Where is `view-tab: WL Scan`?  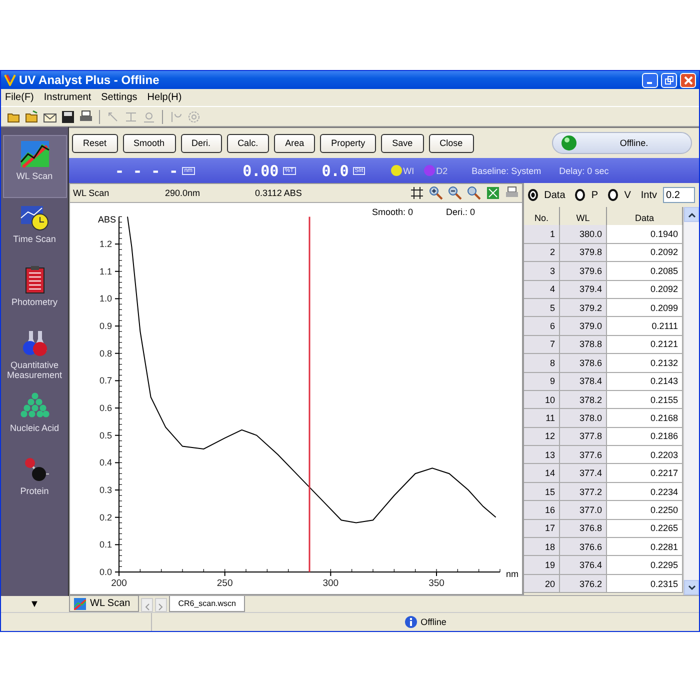 view-tab: WL Scan is located at coordinates (104, 603).